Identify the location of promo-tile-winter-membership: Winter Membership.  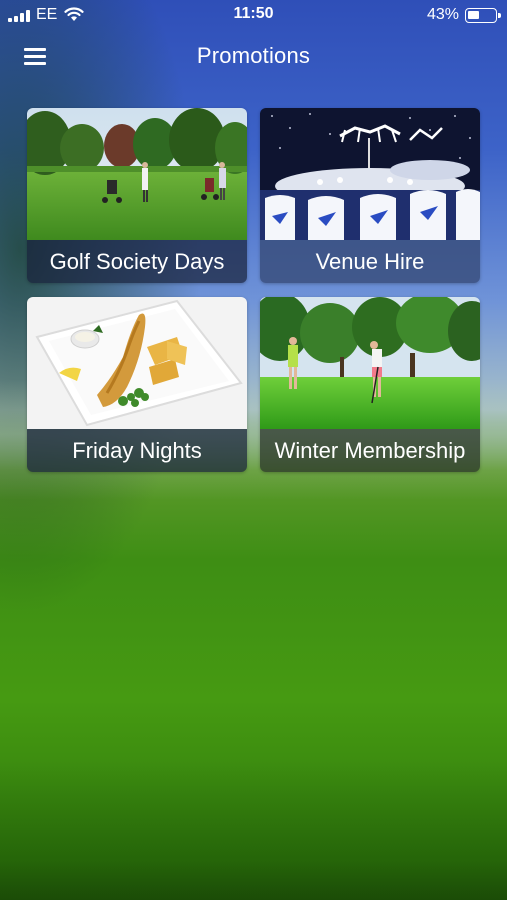
(370, 384).